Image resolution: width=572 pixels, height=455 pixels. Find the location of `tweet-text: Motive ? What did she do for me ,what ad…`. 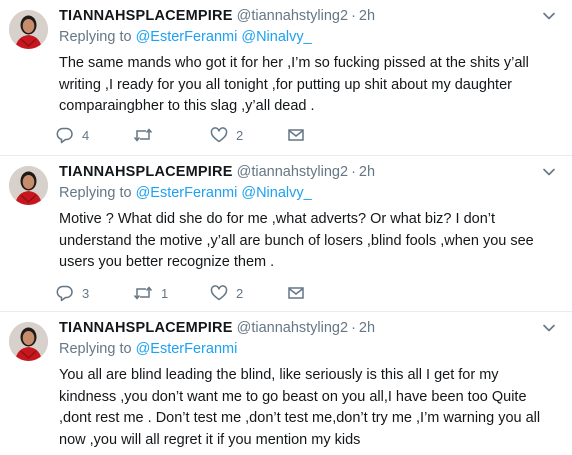

tweet-text: Motive ? What did she do for me ,what ad… is located at coordinates (296, 240).